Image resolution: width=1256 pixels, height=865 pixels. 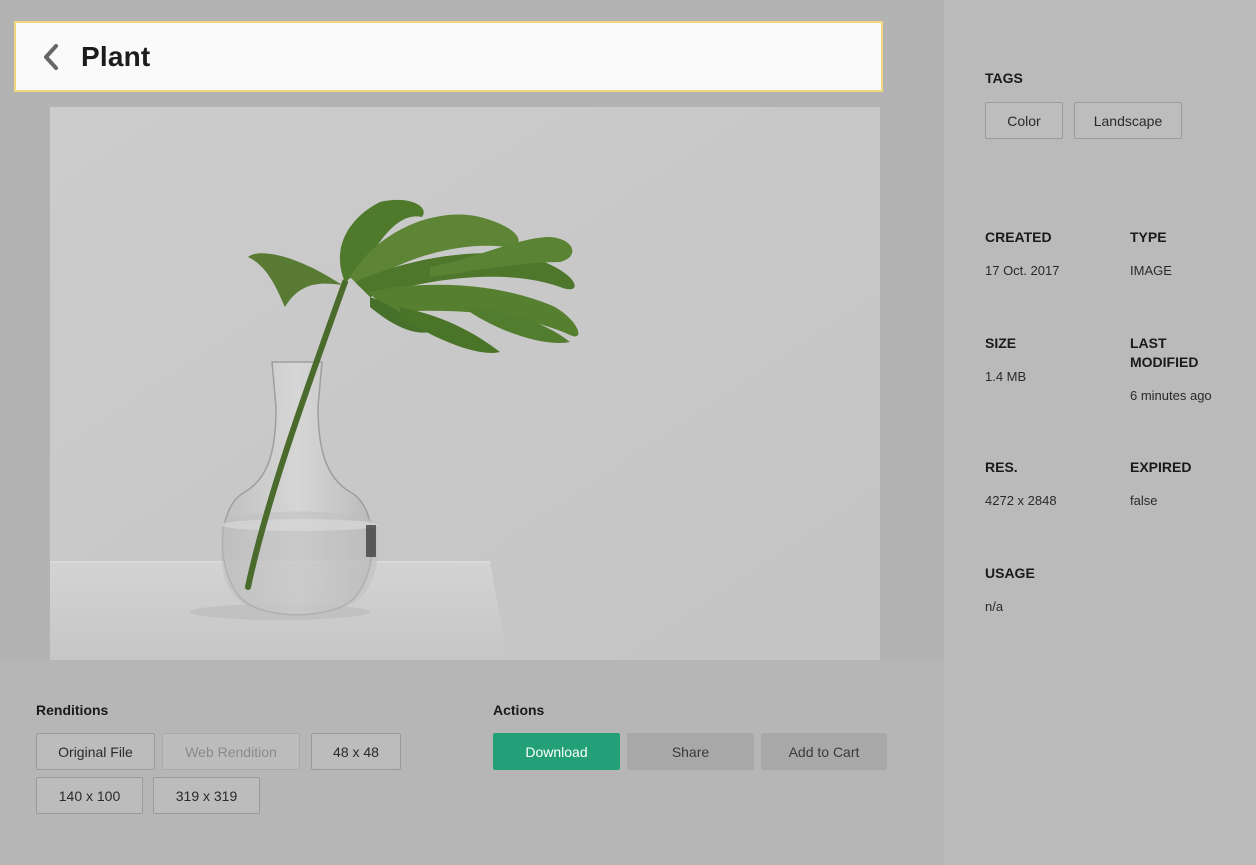 I want to click on expired-value: false, so click(x=1144, y=500).